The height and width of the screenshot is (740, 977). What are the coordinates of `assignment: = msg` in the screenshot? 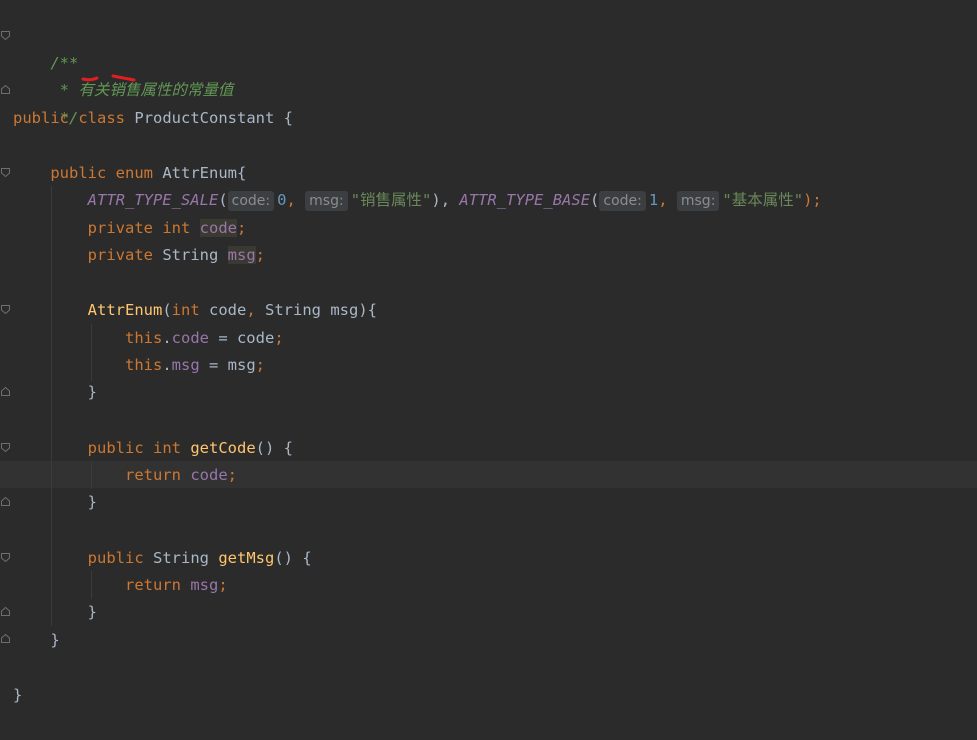 It's located at (227, 365).